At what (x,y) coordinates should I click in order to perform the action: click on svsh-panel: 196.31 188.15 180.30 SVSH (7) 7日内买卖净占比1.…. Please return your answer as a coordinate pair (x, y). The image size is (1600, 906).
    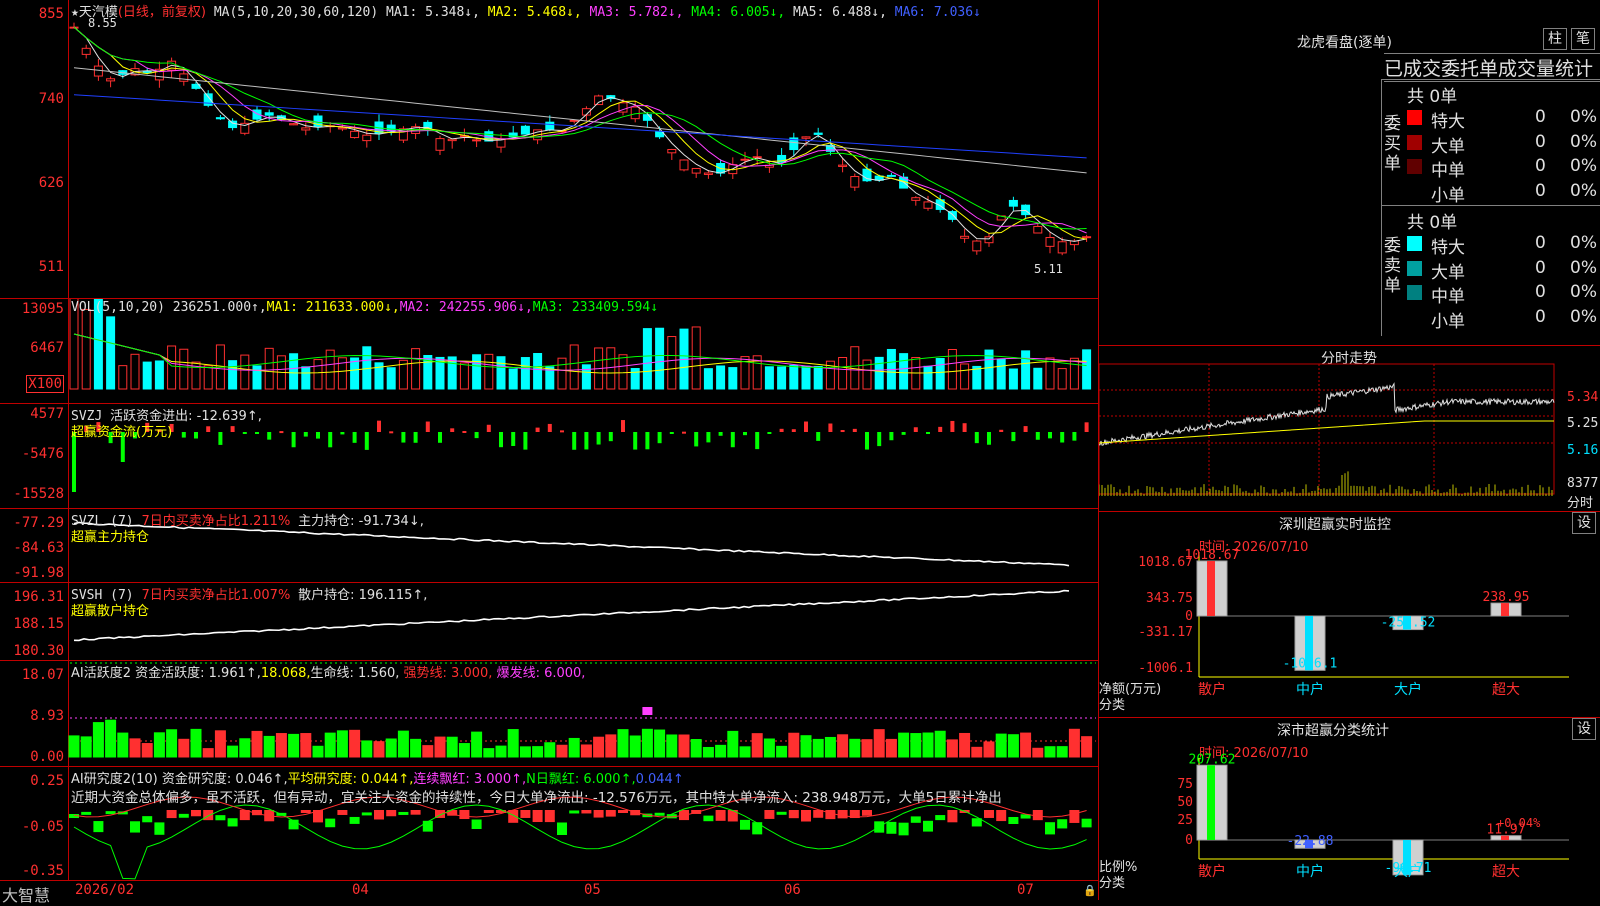
    Looking at the image, I should click on (549, 622).